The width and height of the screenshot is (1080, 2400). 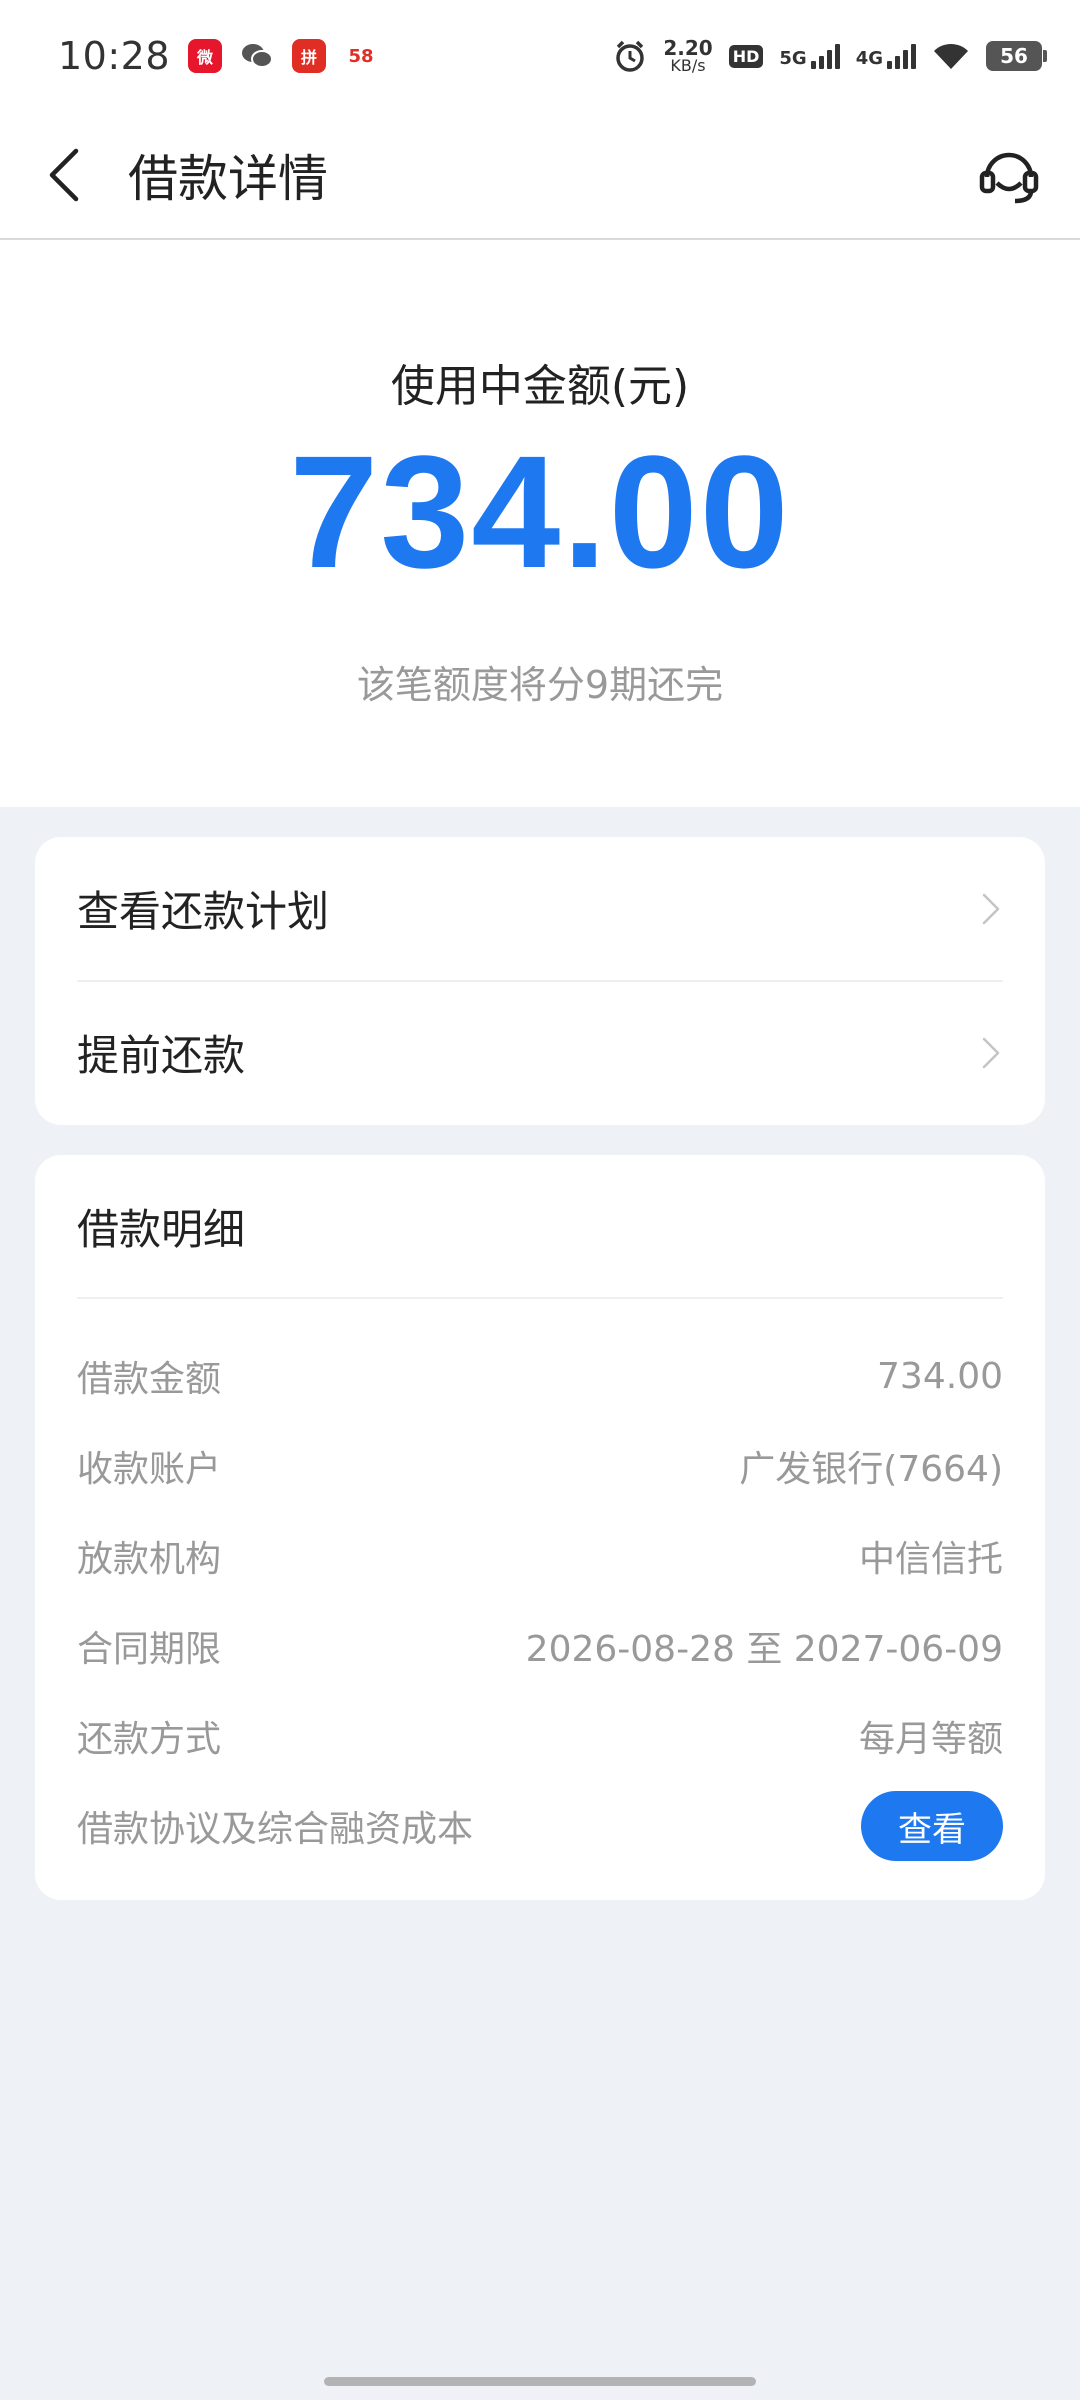 What do you see at coordinates (688, 65) in the screenshot?
I see `net-speed-unit: KB/s` at bounding box center [688, 65].